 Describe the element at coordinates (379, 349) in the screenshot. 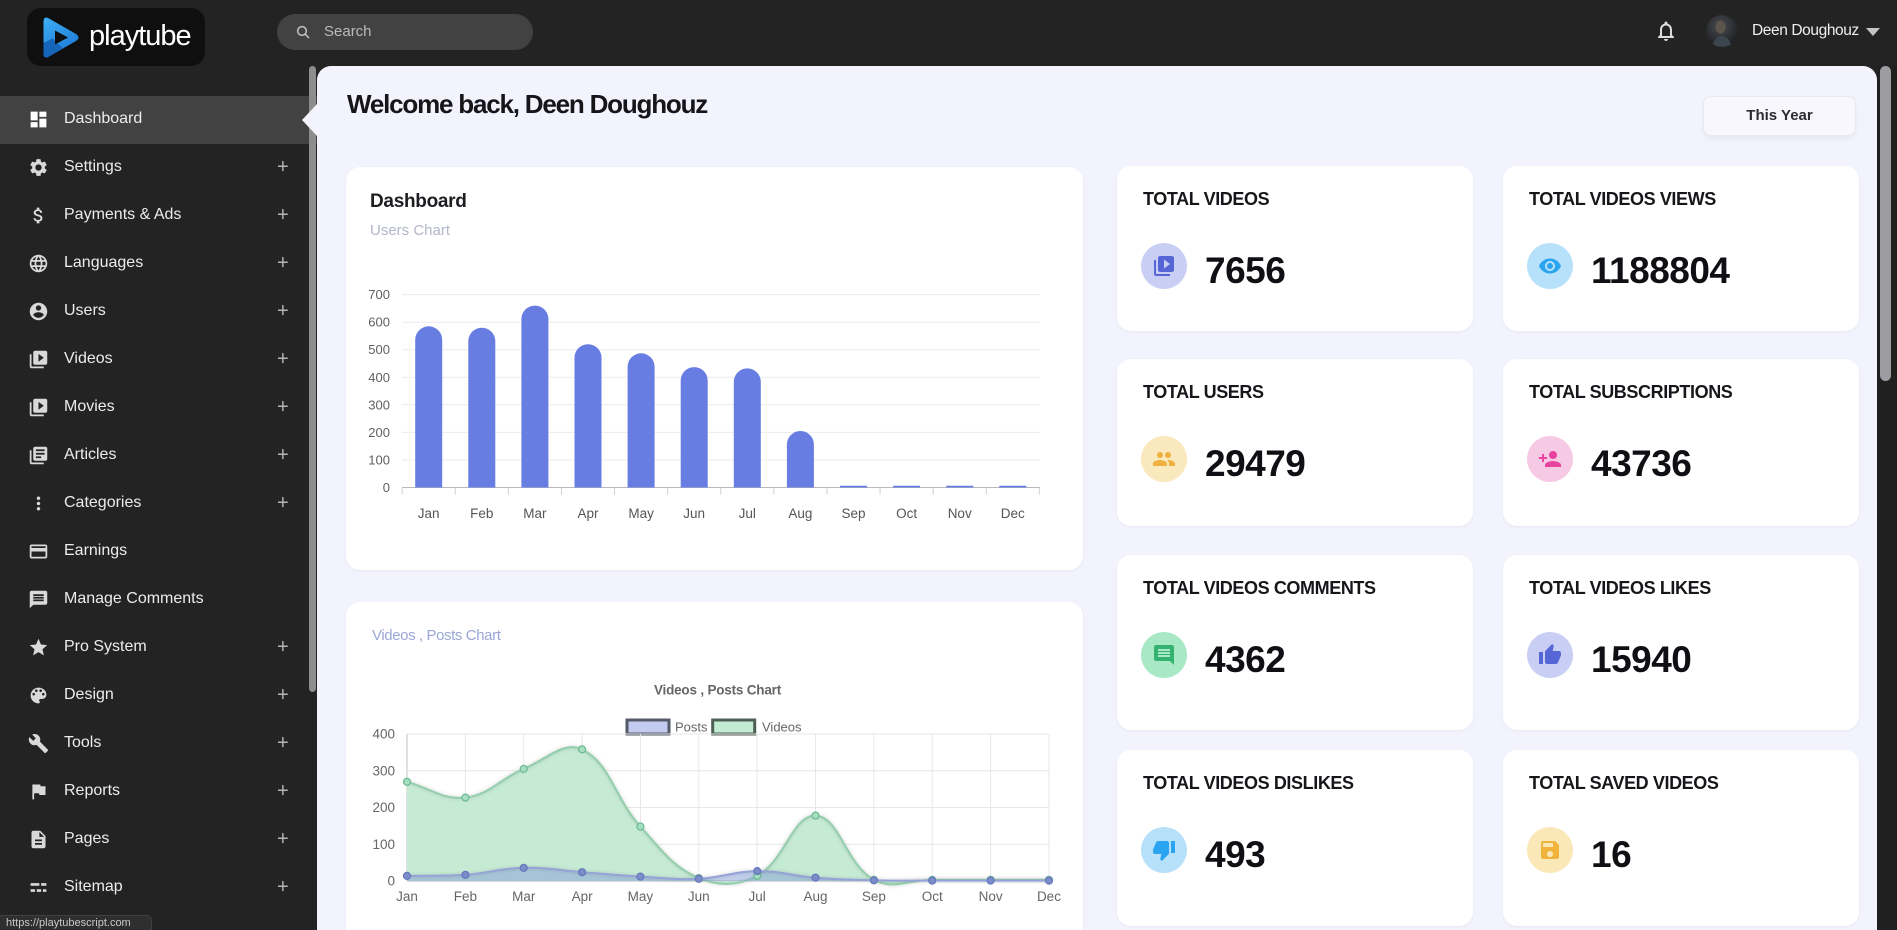

I see `svg-text: 500` at that location.